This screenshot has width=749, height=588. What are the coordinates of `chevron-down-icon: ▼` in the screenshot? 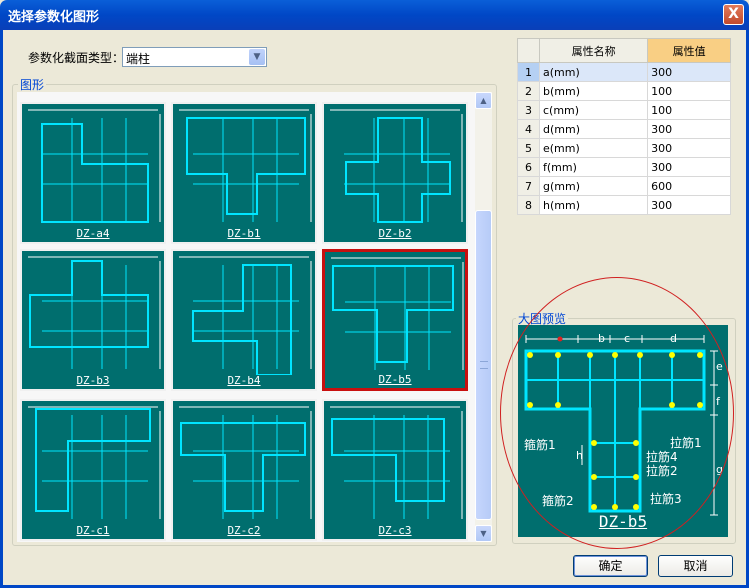 It's located at (257, 57).